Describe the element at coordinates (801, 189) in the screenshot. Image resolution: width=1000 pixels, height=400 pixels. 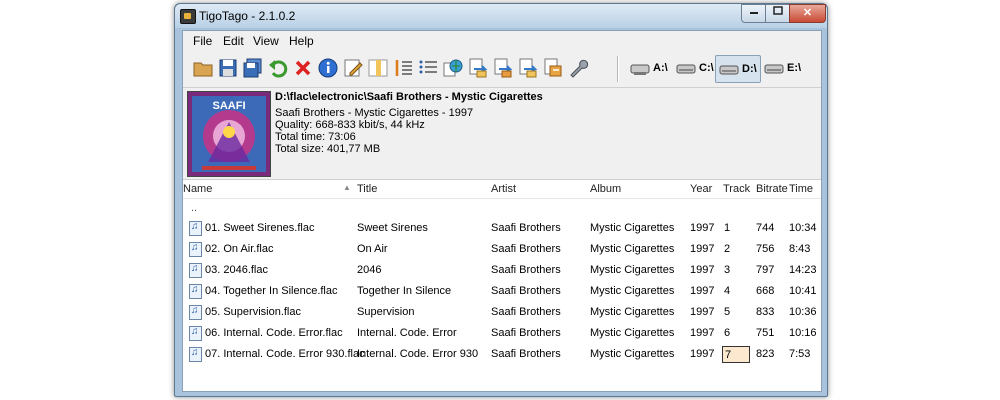
I see `column-header-time: Time` at that location.